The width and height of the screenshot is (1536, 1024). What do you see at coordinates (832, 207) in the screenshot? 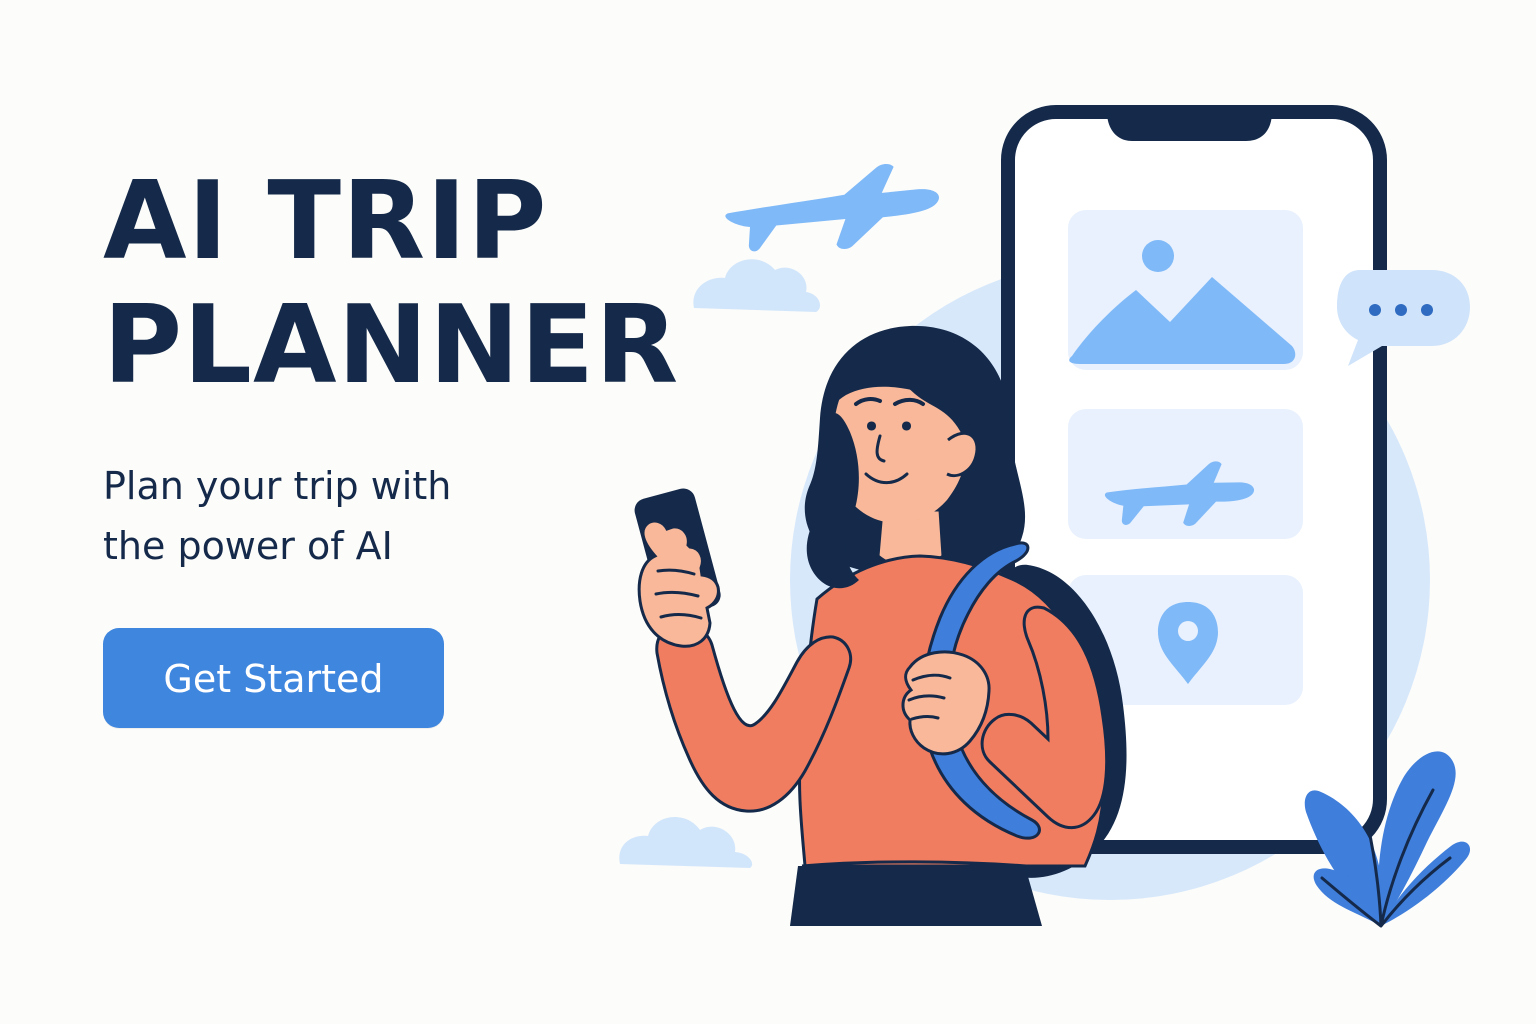
I see `airplane-icon` at bounding box center [832, 207].